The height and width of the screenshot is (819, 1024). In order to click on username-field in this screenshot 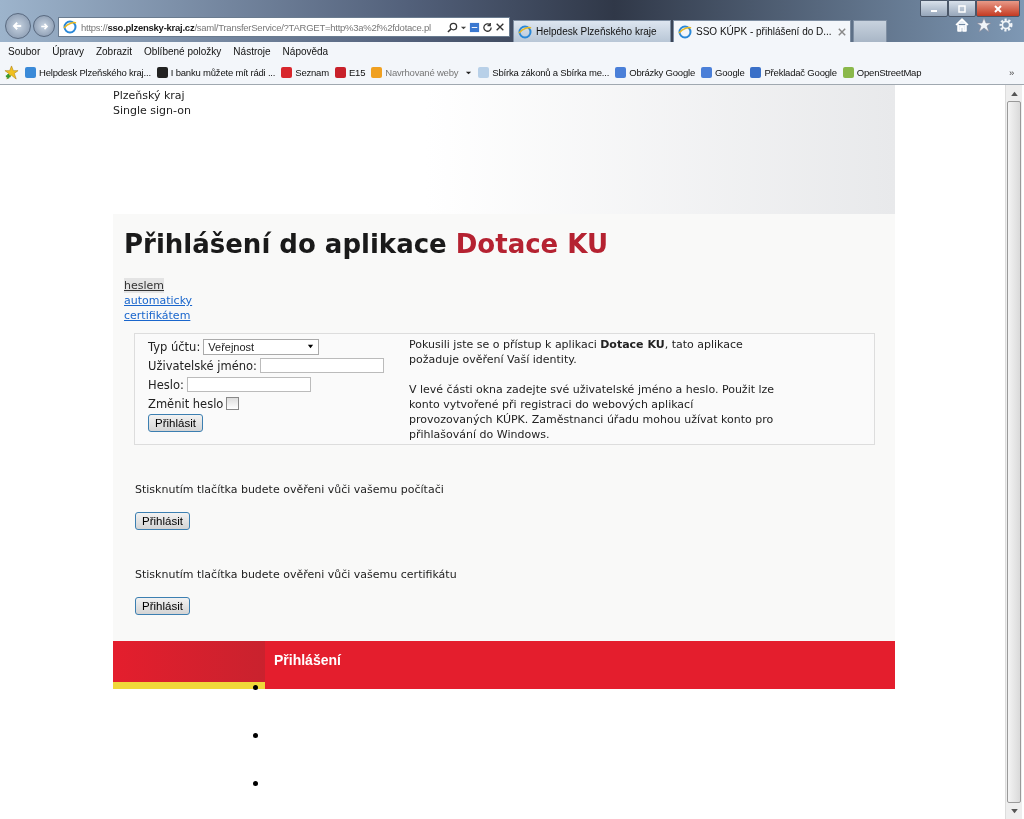, I will do `click(321, 365)`.